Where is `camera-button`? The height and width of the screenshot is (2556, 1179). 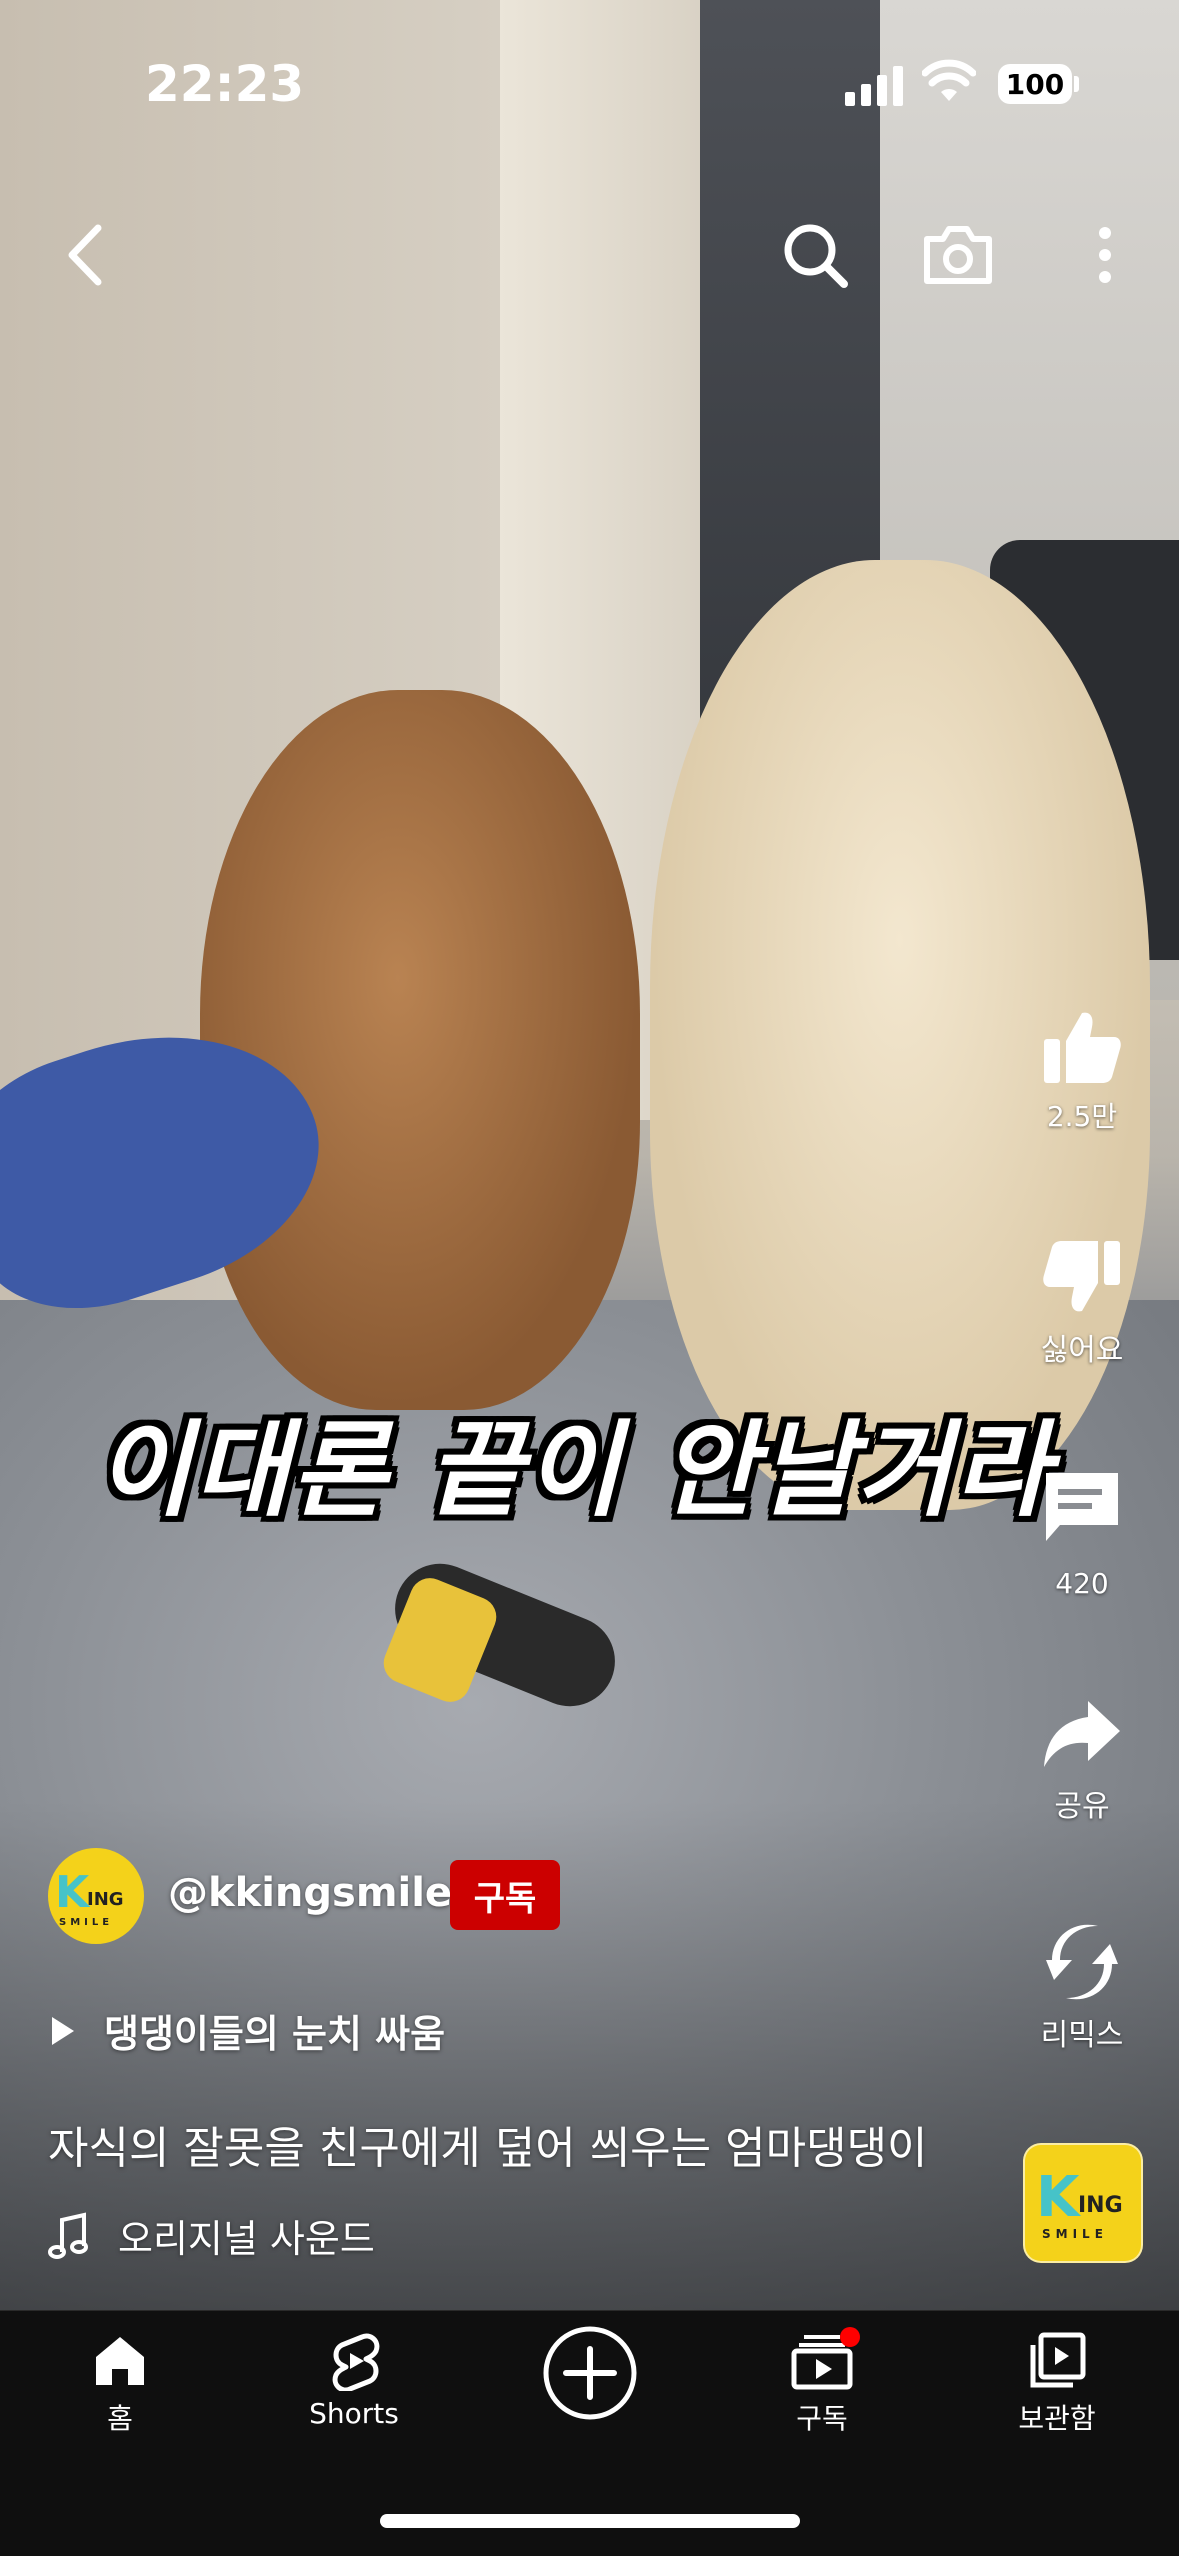
camera-button is located at coordinates (957, 255).